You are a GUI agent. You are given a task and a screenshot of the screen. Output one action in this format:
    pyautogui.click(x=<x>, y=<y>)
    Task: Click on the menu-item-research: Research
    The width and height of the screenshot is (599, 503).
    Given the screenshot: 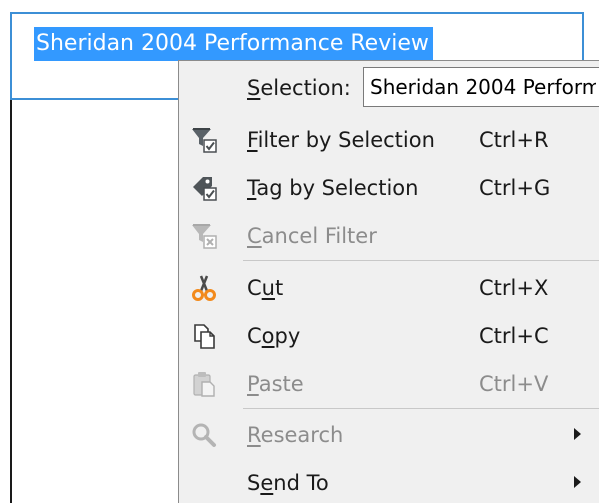 What is the action you would take?
    pyautogui.click(x=389, y=435)
    